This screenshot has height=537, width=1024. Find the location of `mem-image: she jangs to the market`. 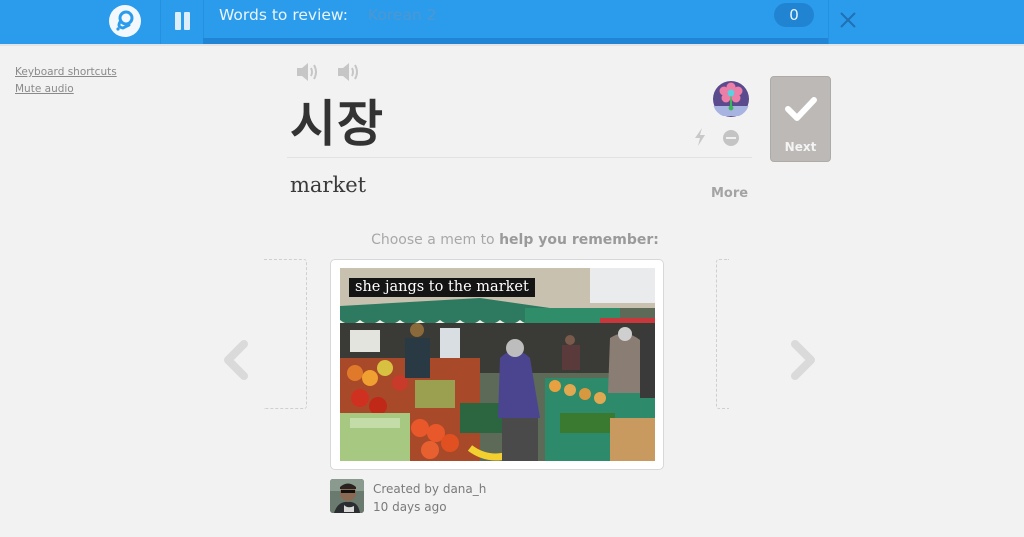

mem-image: she jangs to the market is located at coordinates (497, 364).